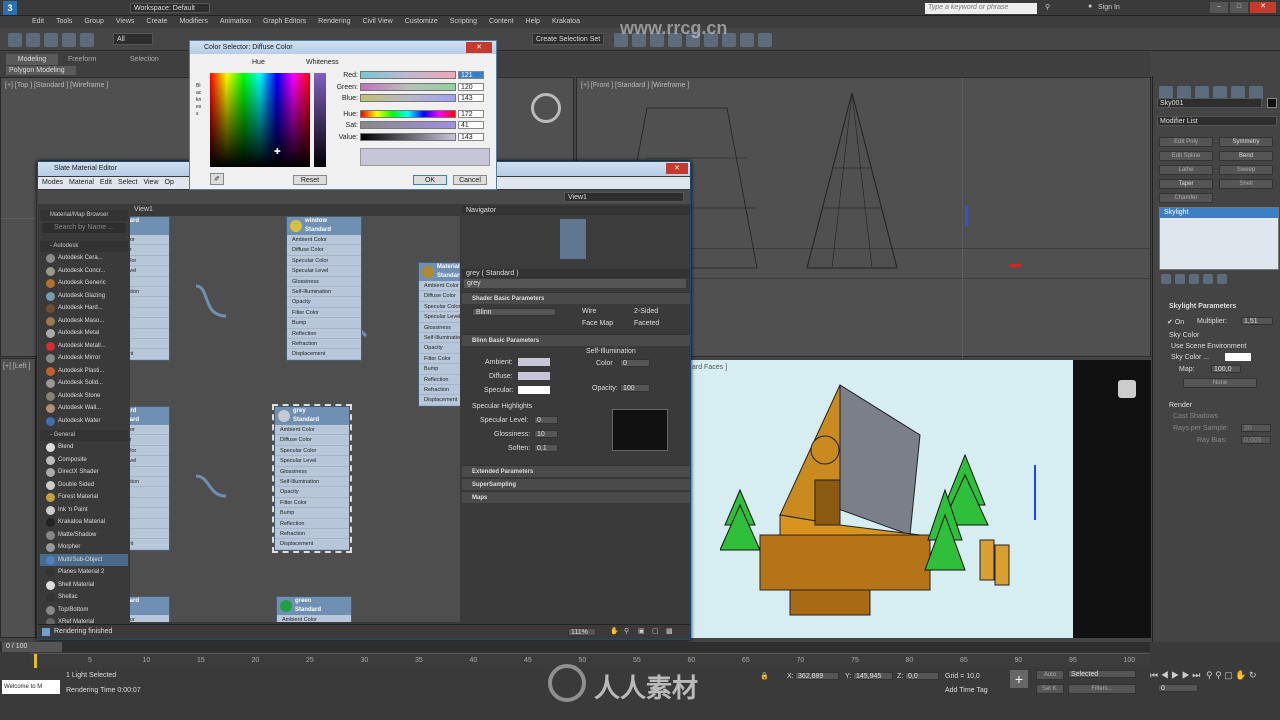 The height and width of the screenshot is (720, 1280). I want to click on node-slot: Bump, so click(149, 323).